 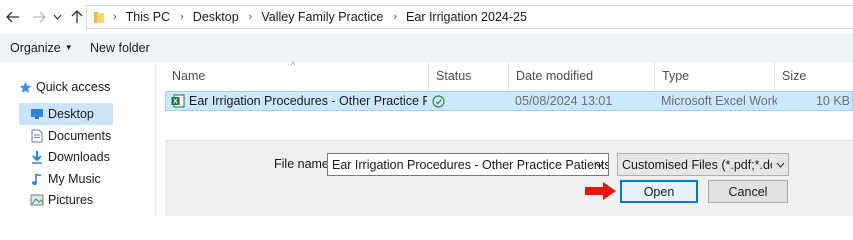 What do you see at coordinates (37, 157) in the screenshot?
I see `downloads-icon` at bounding box center [37, 157].